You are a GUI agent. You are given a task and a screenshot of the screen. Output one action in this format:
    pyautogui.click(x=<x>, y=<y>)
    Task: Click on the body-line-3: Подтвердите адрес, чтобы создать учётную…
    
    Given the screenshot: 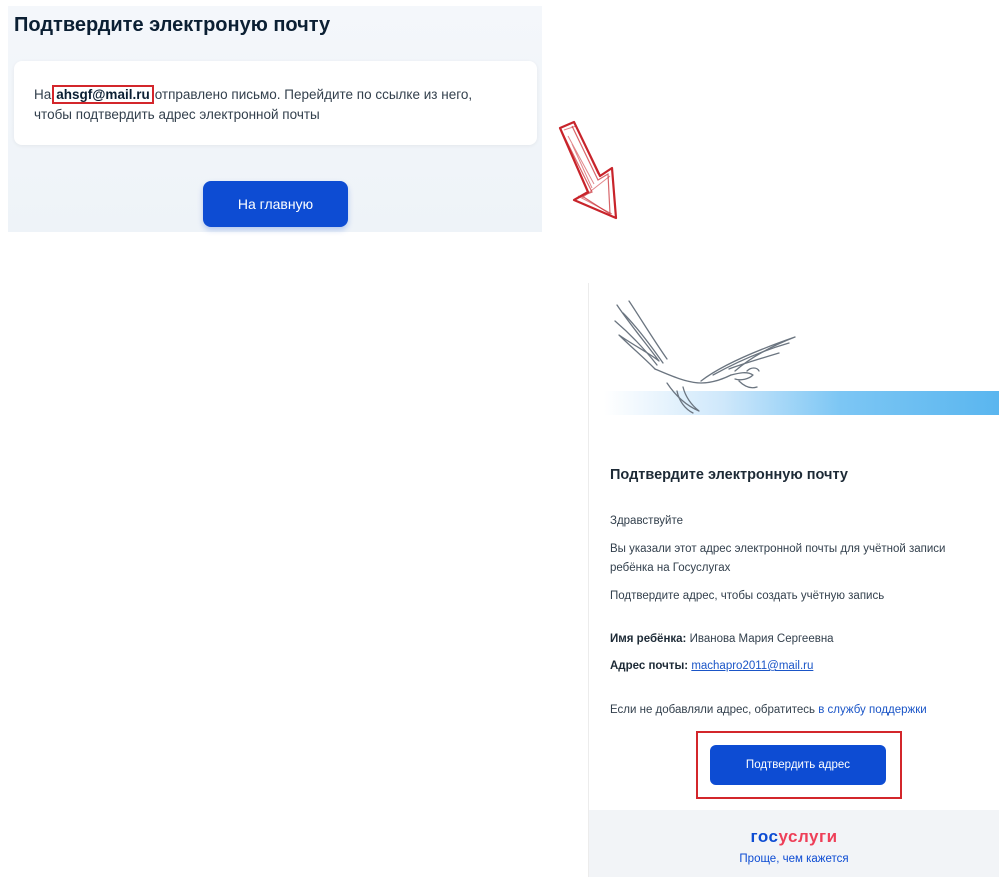 What is the action you would take?
    pyautogui.click(x=747, y=596)
    